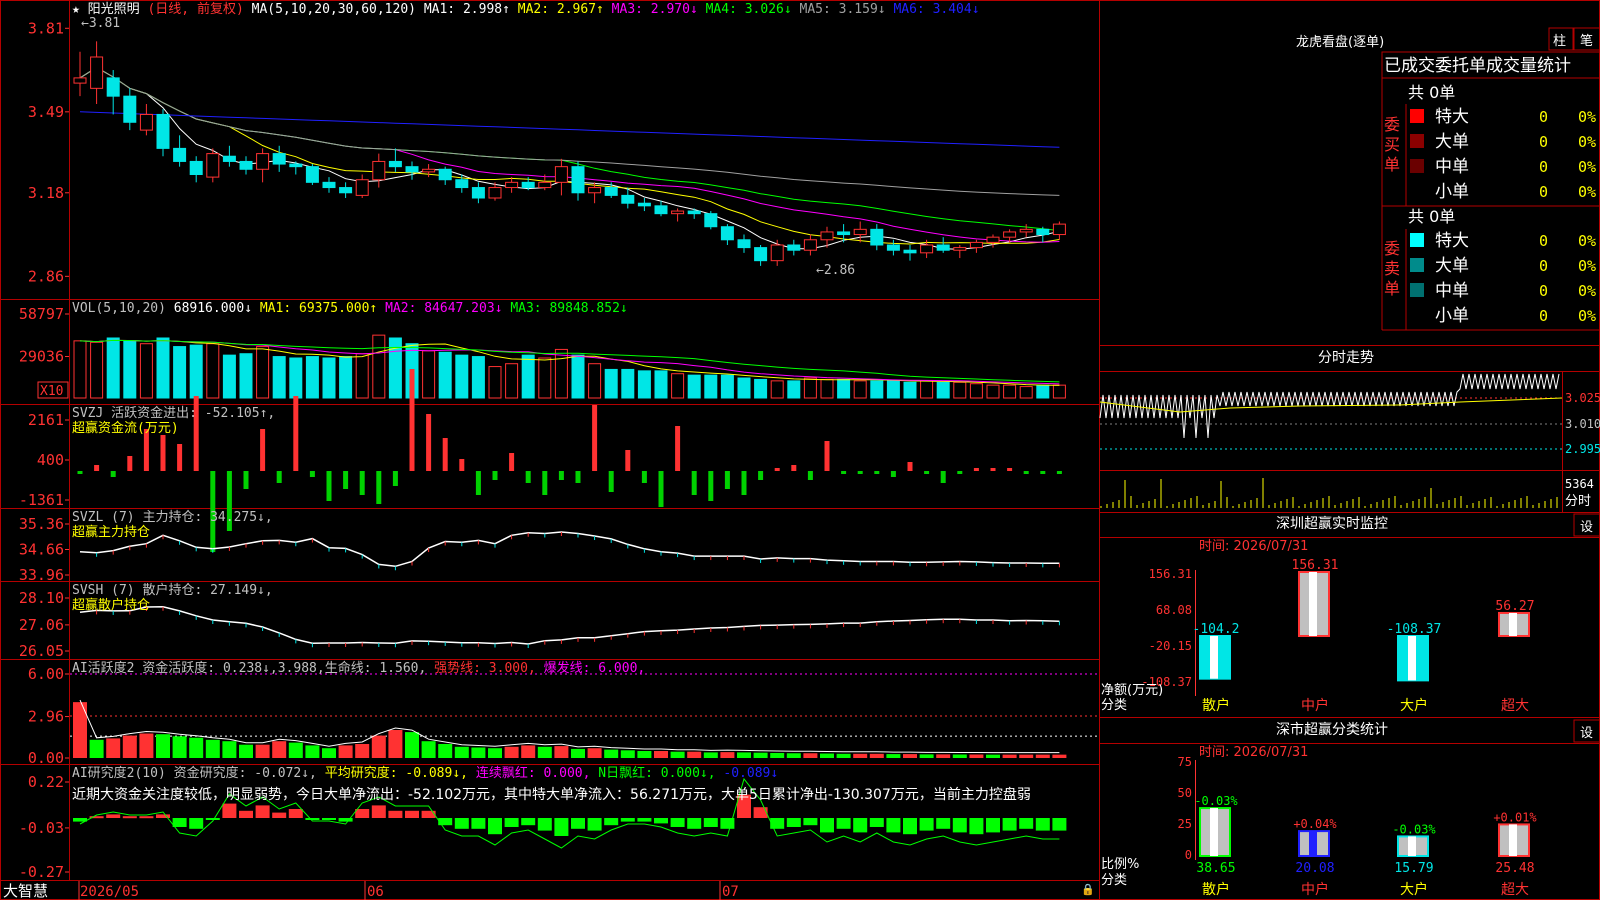 The width and height of the screenshot is (1600, 900). Describe the element at coordinates (569, 627) in the screenshot. I see `retail-position-chart` at that location.